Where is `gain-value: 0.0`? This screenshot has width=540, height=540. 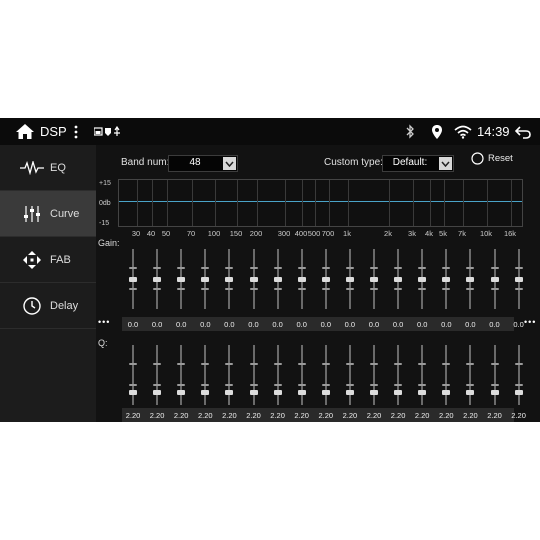 gain-value: 0.0 is located at coordinates (422, 324).